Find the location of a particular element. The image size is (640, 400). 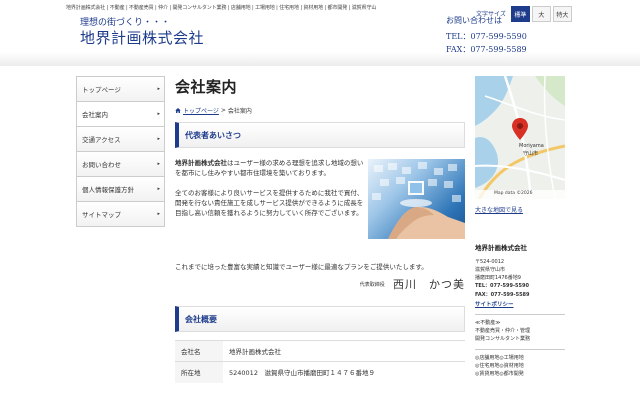

nav-item-company: 会社案内 ▸ is located at coordinates (120, 114).